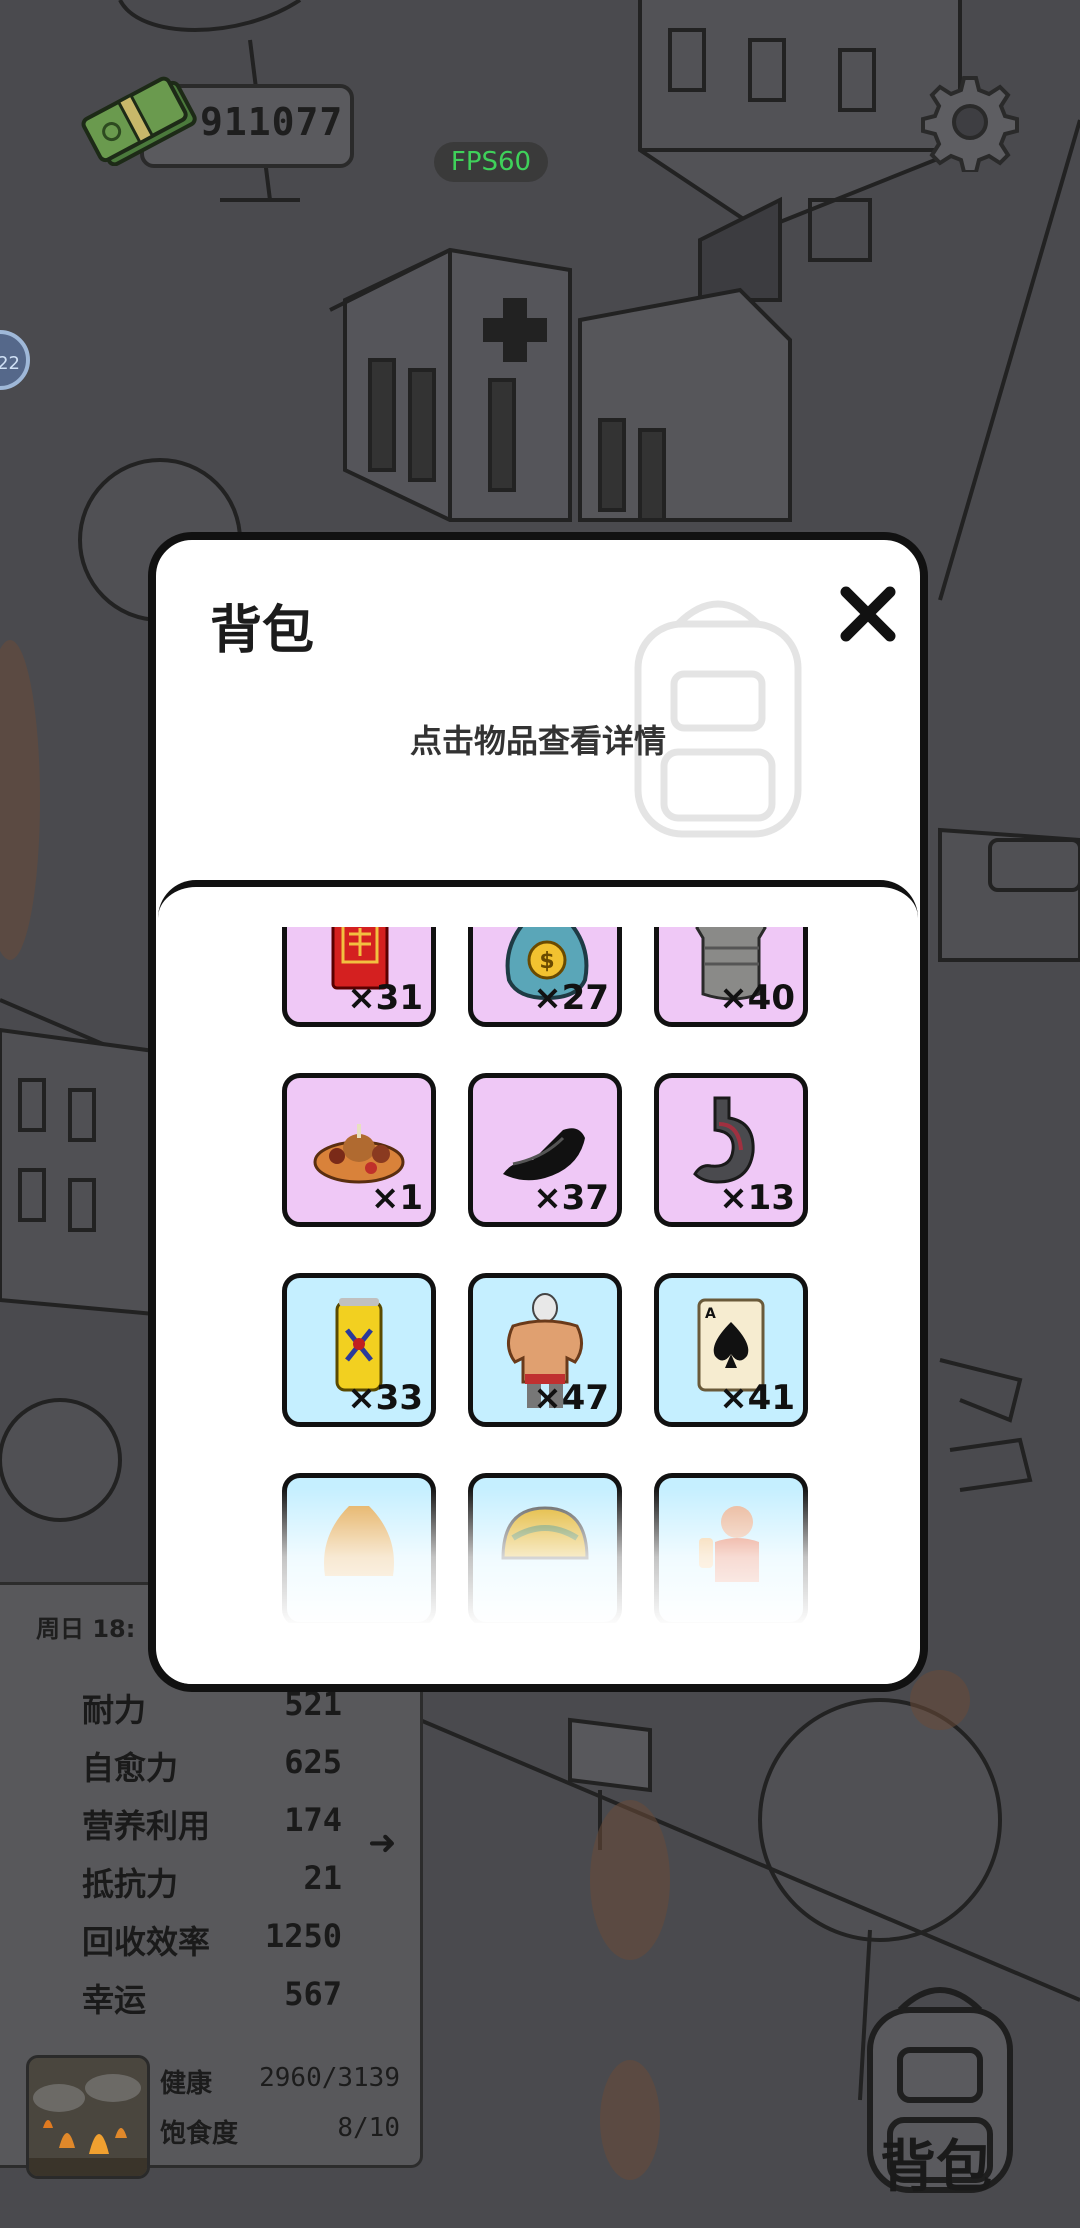 This screenshot has width=1080, height=2228. What do you see at coordinates (212, 1768) in the screenshot?
I see `stat-row: 自愈力 625` at bounding box center [212, 1768].